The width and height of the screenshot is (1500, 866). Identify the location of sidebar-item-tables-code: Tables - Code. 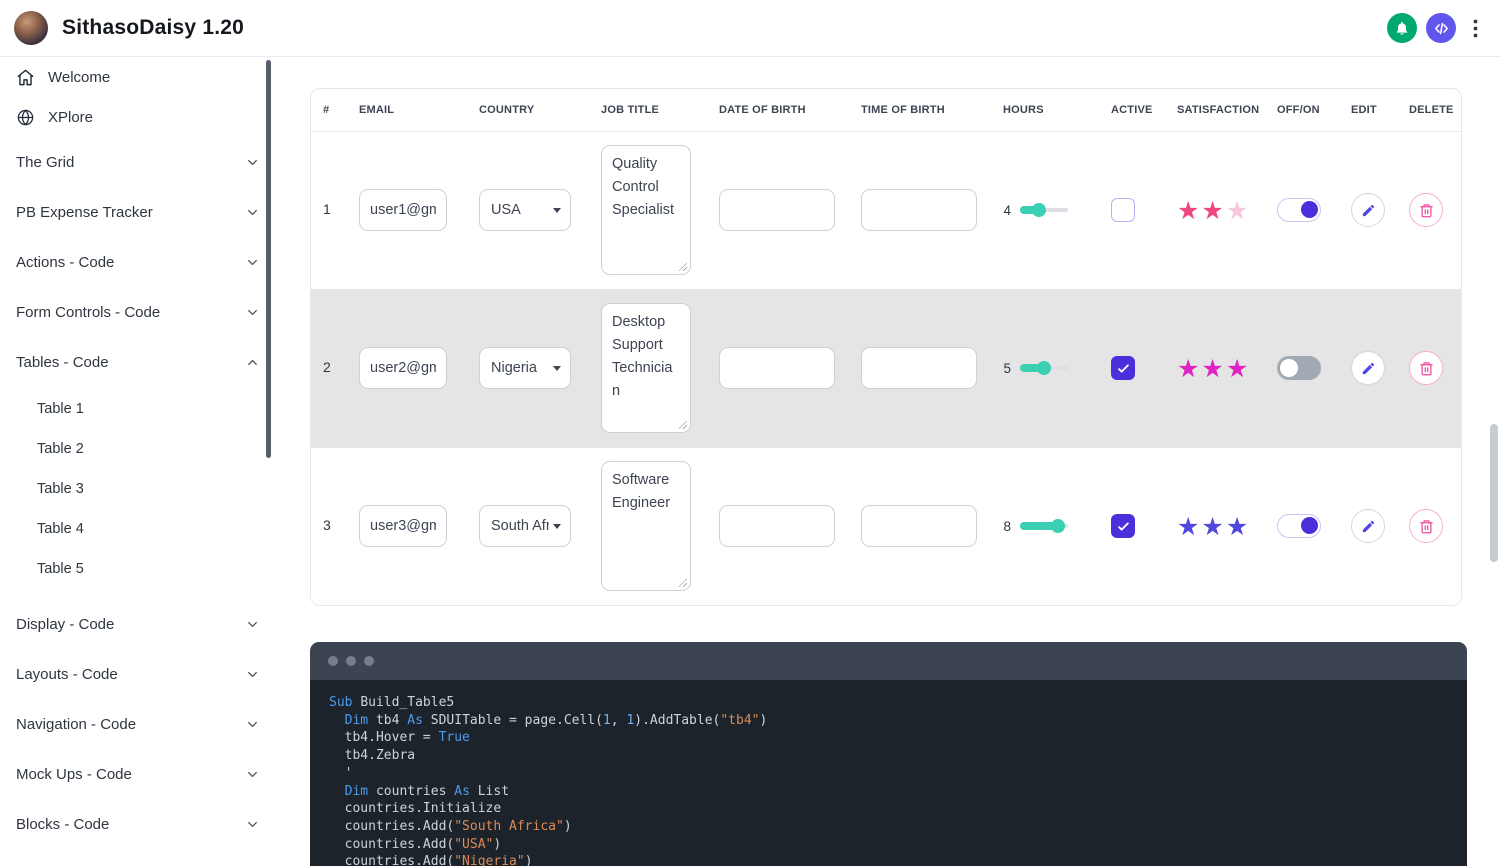
(140, 362).